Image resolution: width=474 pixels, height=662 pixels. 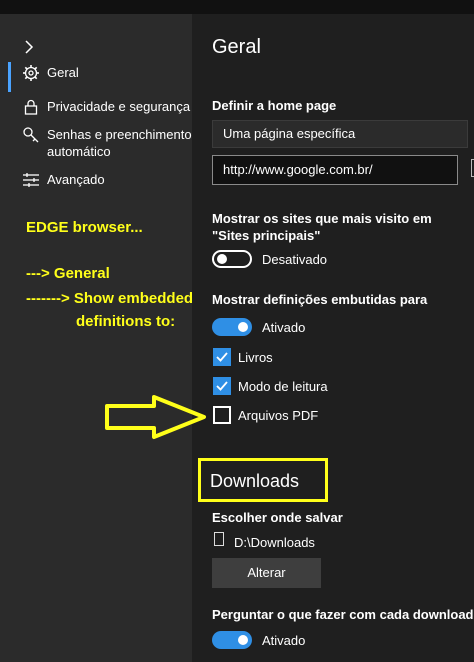 I want to click on sidebar-item-label: Geral, so click(x=63, y=72).